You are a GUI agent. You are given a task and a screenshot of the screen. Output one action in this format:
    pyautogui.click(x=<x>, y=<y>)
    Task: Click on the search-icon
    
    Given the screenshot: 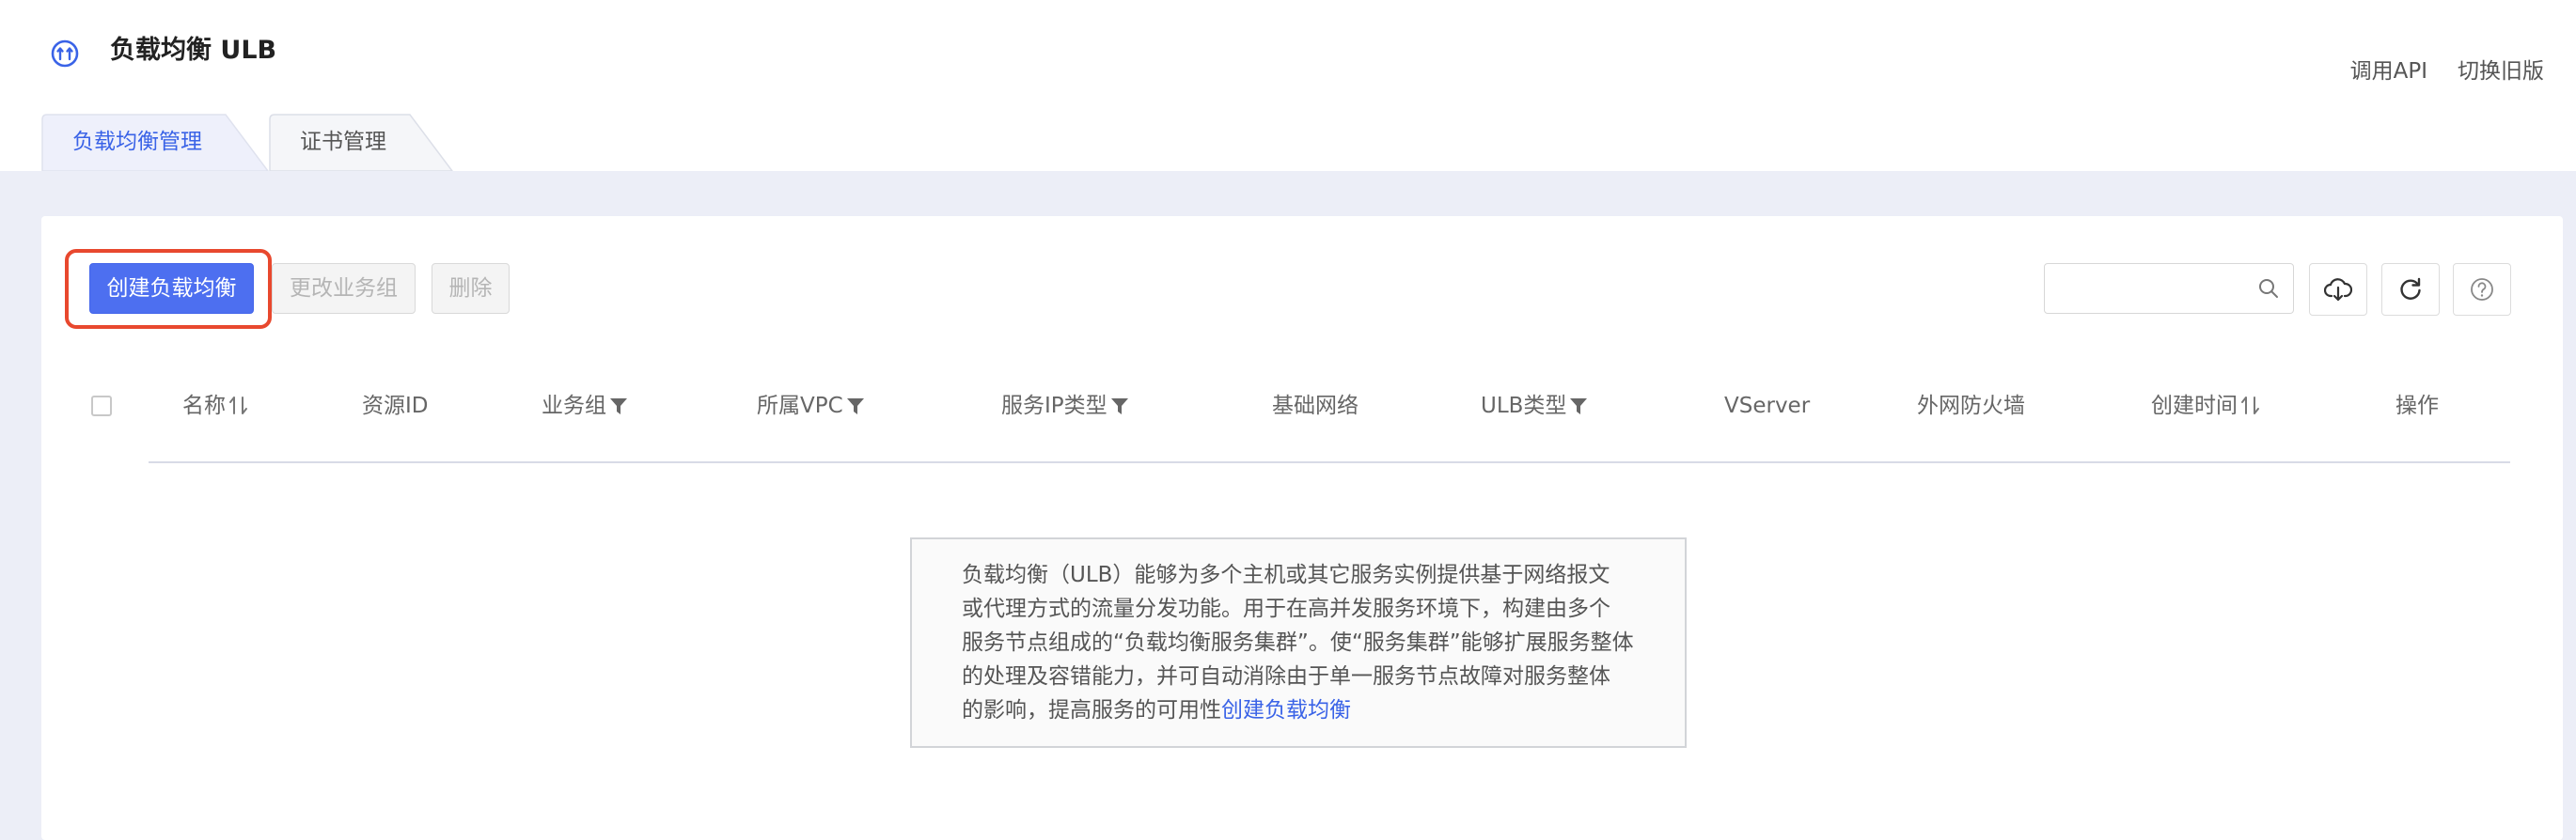 What is the action you would take?
    pyautogui.click(x=2269, y=288)
    